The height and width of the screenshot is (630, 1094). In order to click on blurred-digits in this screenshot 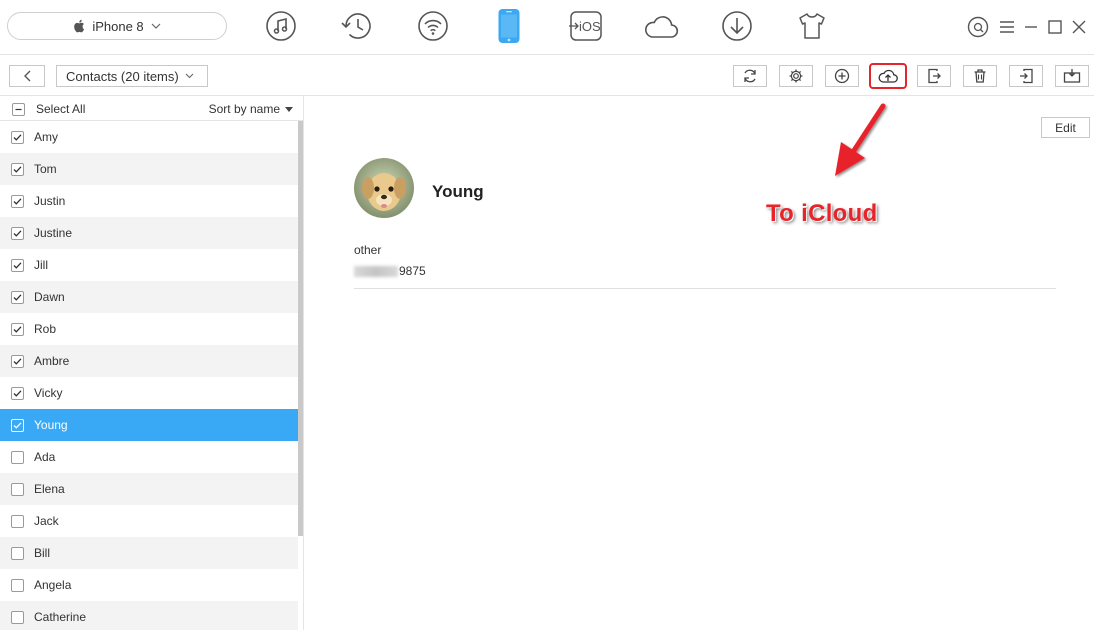, I will do `click(376, 271)`.